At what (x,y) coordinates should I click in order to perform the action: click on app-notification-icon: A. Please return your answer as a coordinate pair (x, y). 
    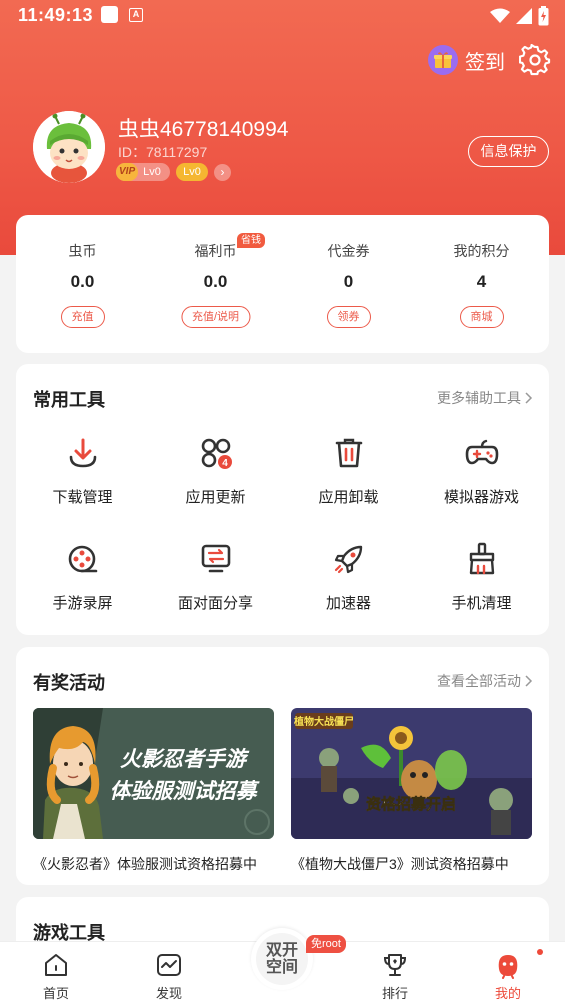
    Looking at the image, I should click on (136, 15).